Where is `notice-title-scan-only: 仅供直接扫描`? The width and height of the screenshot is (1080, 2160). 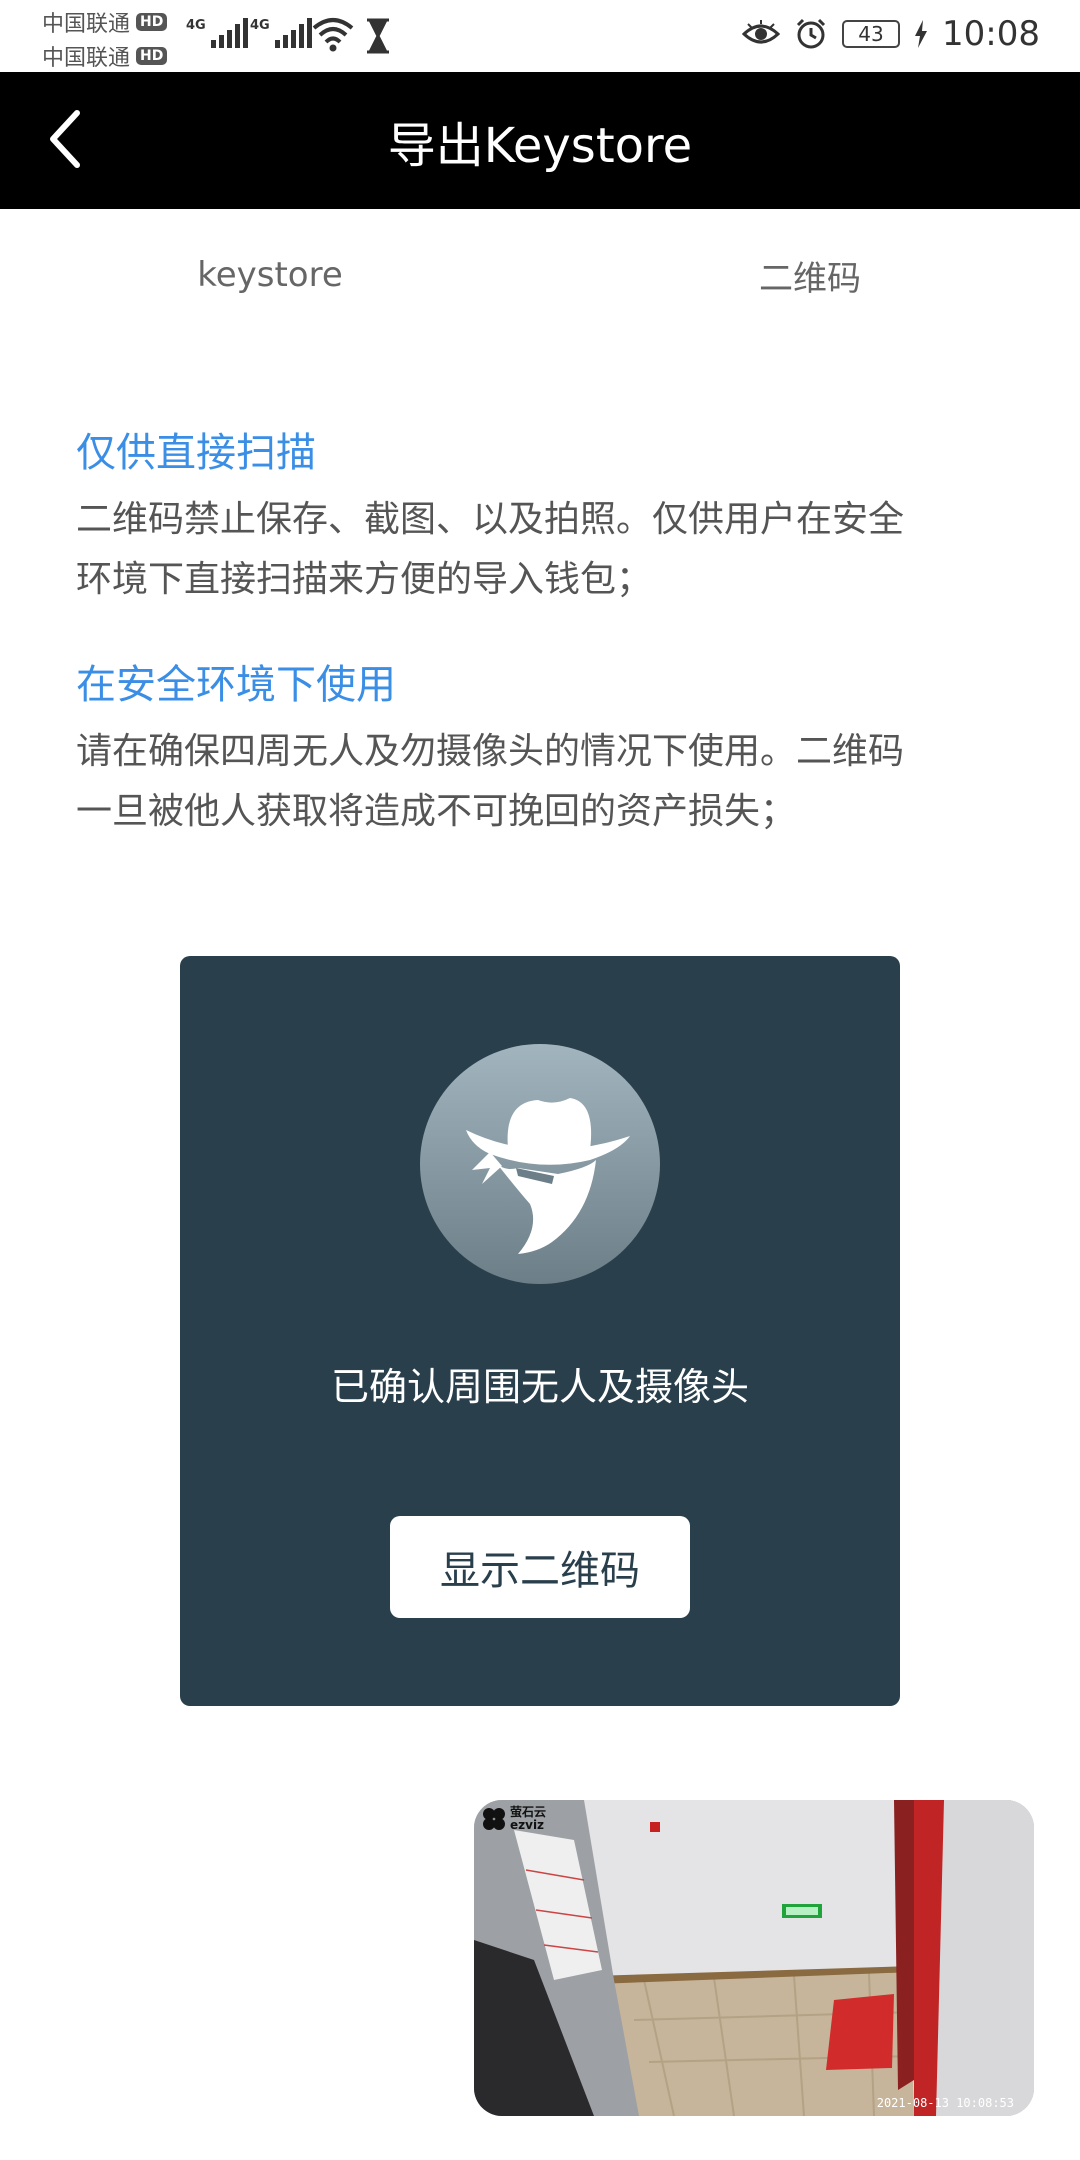
notice-title-scan-only: 仅供直接扫描 is located at coordinates (196, 453).